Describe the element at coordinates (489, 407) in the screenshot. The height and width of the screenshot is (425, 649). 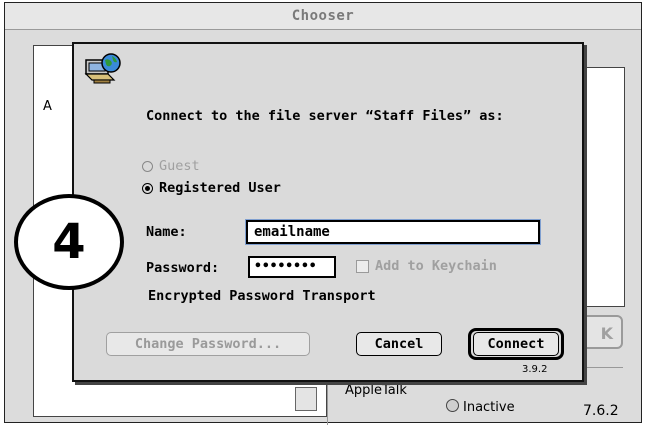
I see `inactive-label: Inactive` at that location.